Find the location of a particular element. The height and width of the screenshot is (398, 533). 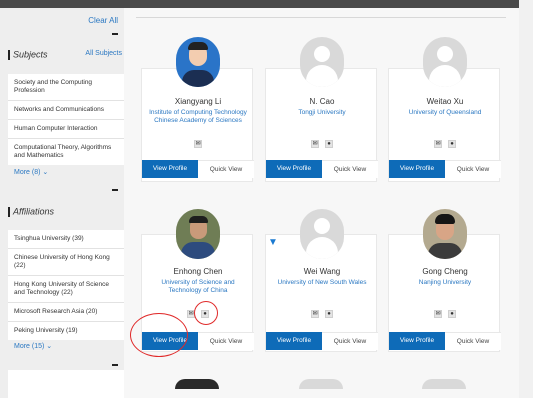

subjects-heading: Subjects All Subjects is located at coordinates (66, 55).